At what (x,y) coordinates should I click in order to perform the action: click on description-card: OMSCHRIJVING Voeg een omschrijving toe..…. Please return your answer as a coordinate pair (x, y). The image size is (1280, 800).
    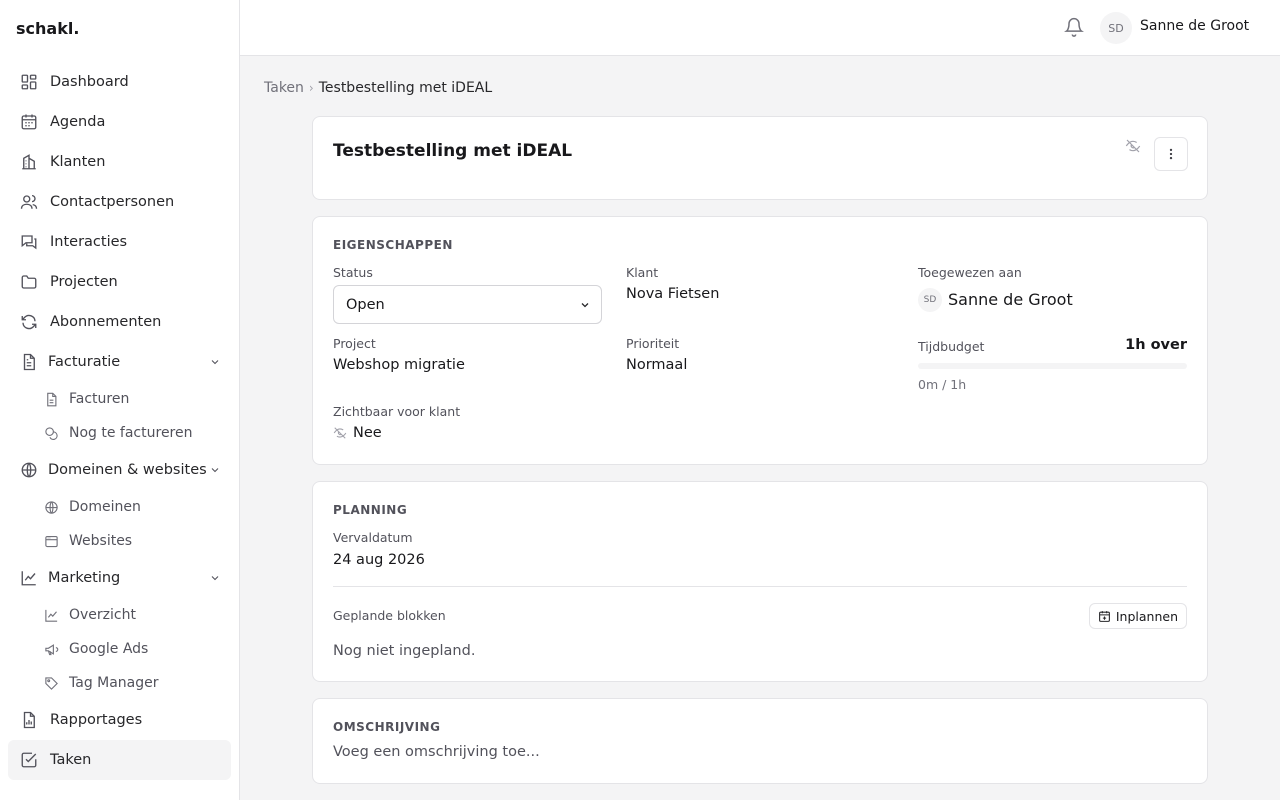
    Looking at the image, I should click on (760, 741).